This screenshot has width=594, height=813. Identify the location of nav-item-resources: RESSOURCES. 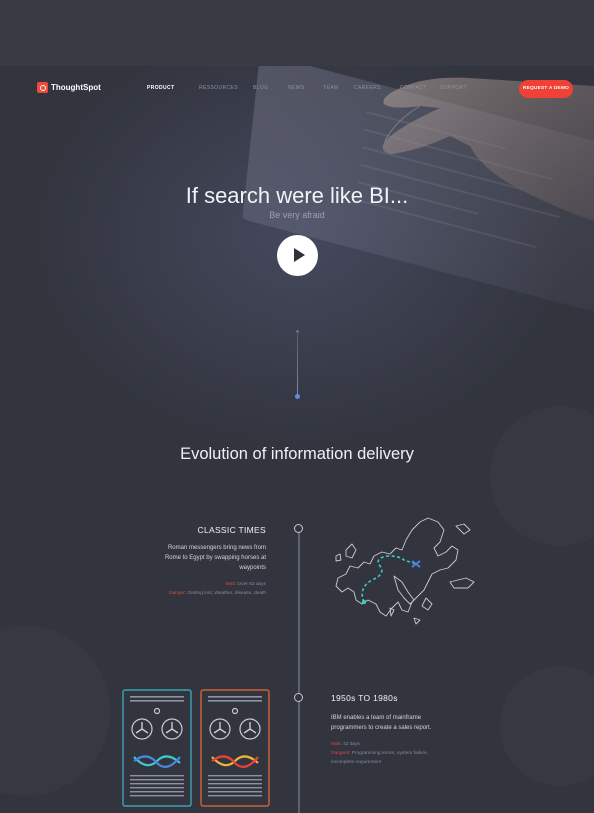
(218, 88).